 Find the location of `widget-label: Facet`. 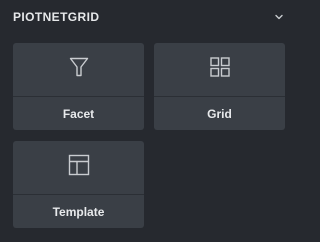

widget-label: Facet is located at coordinates (78, 113).